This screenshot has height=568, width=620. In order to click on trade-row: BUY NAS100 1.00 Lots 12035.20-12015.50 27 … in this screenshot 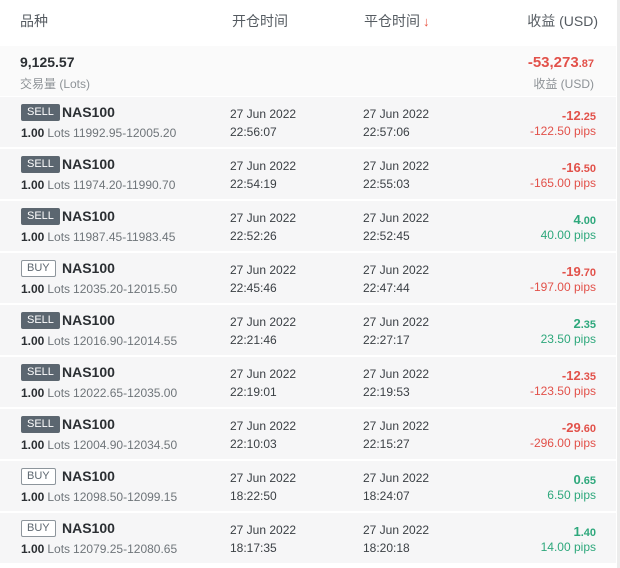, I will do `click(308, 279)`.